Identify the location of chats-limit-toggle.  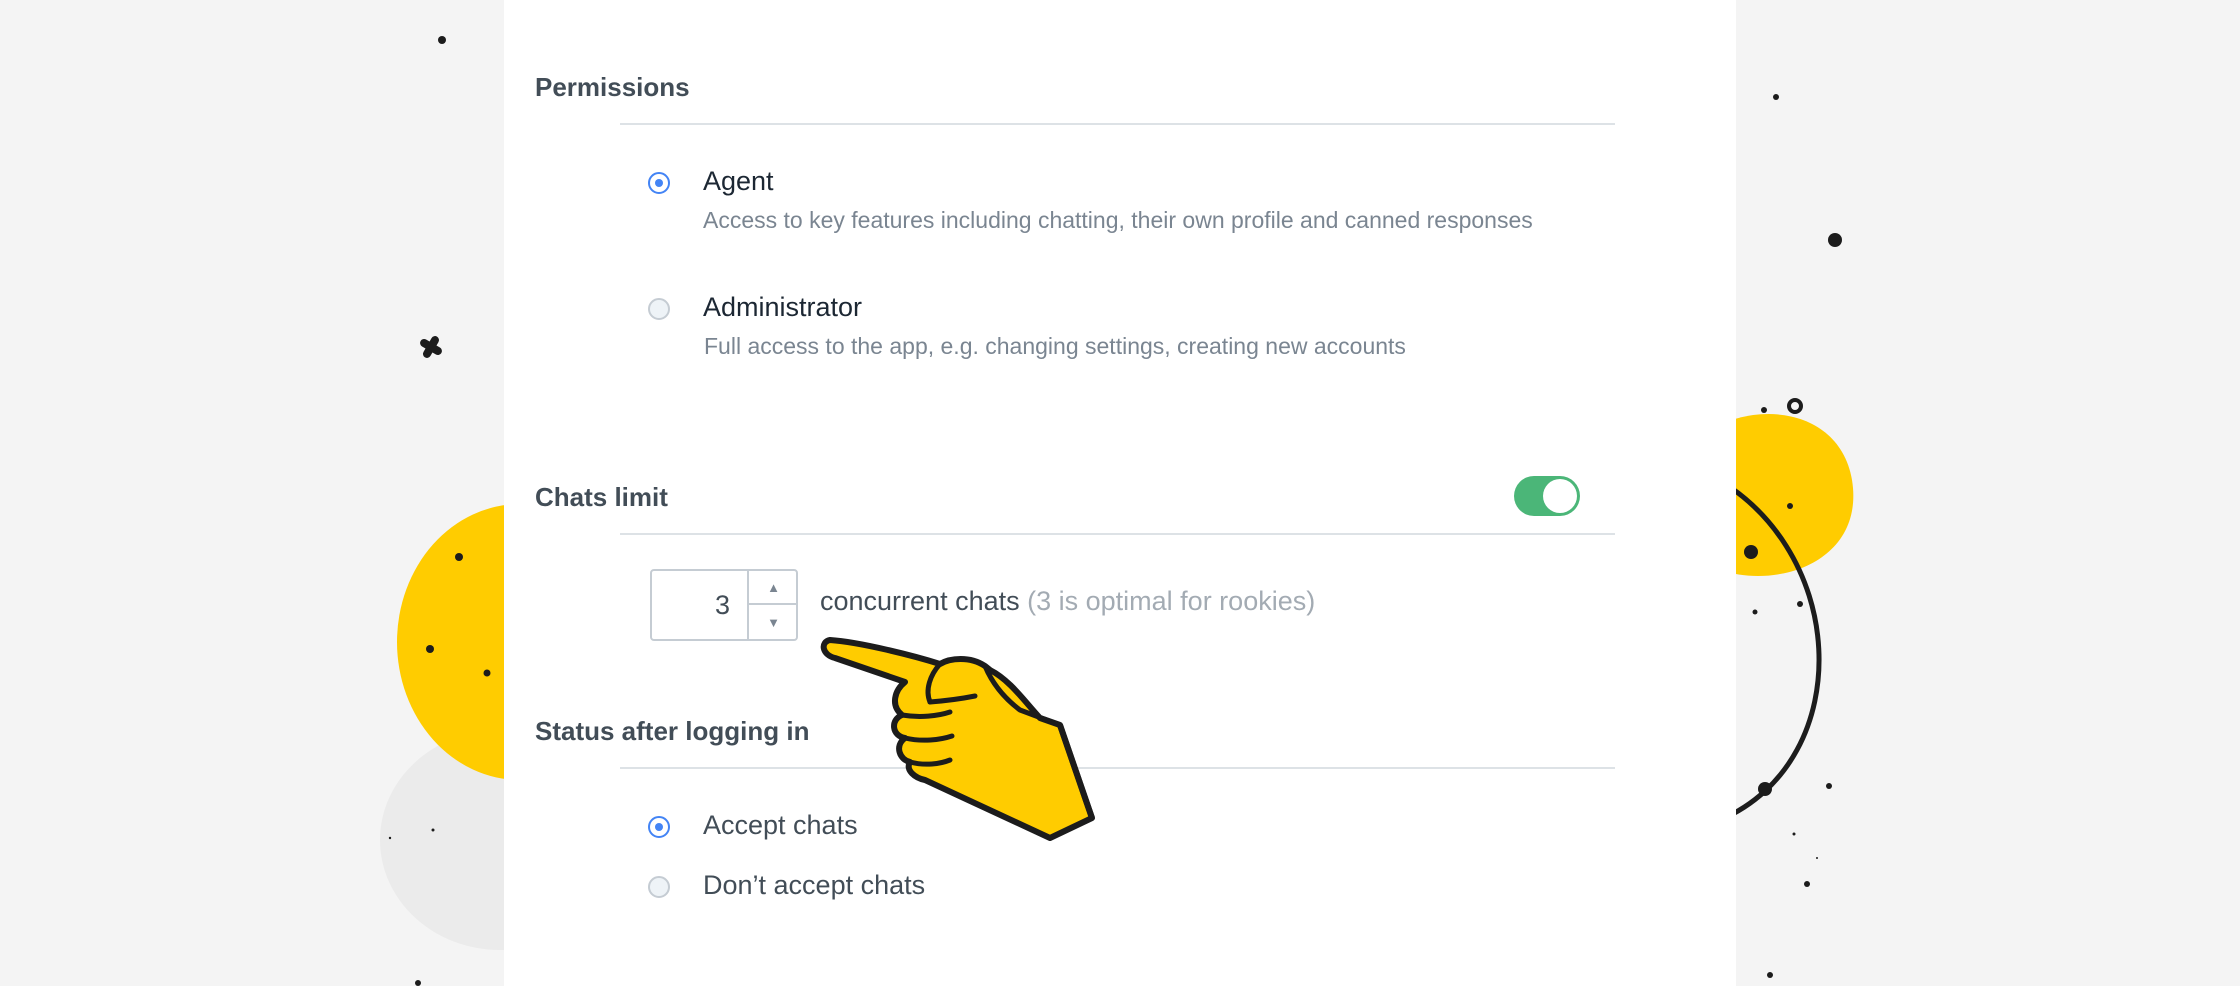
(1547, 496).